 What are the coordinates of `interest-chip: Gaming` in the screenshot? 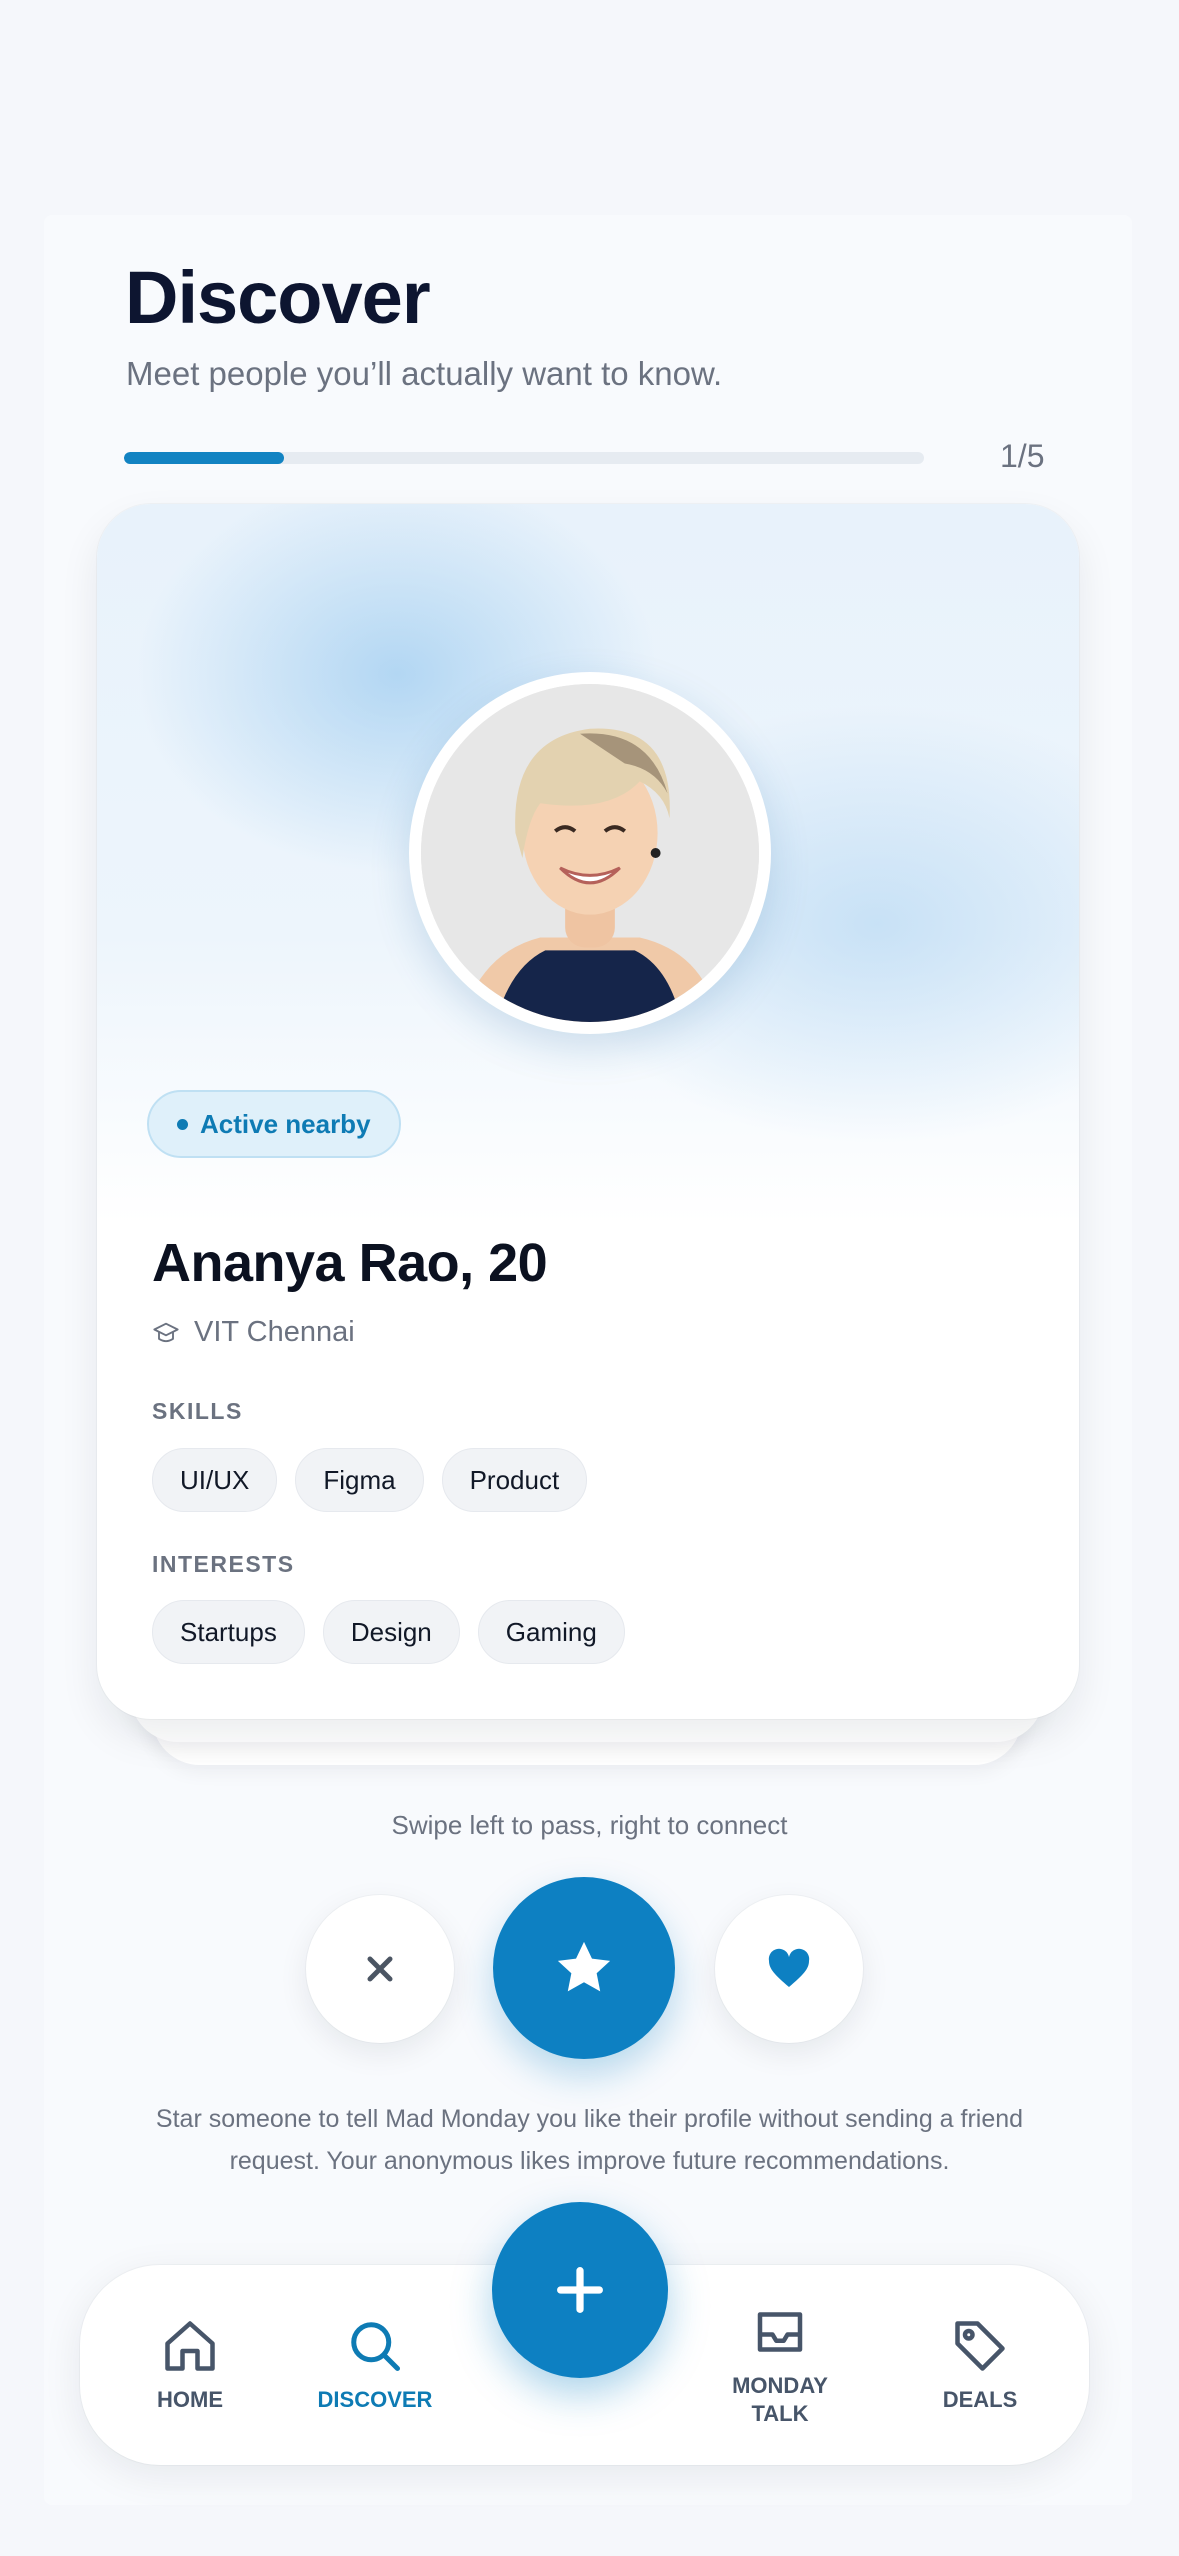 It's located at (551, 1632).